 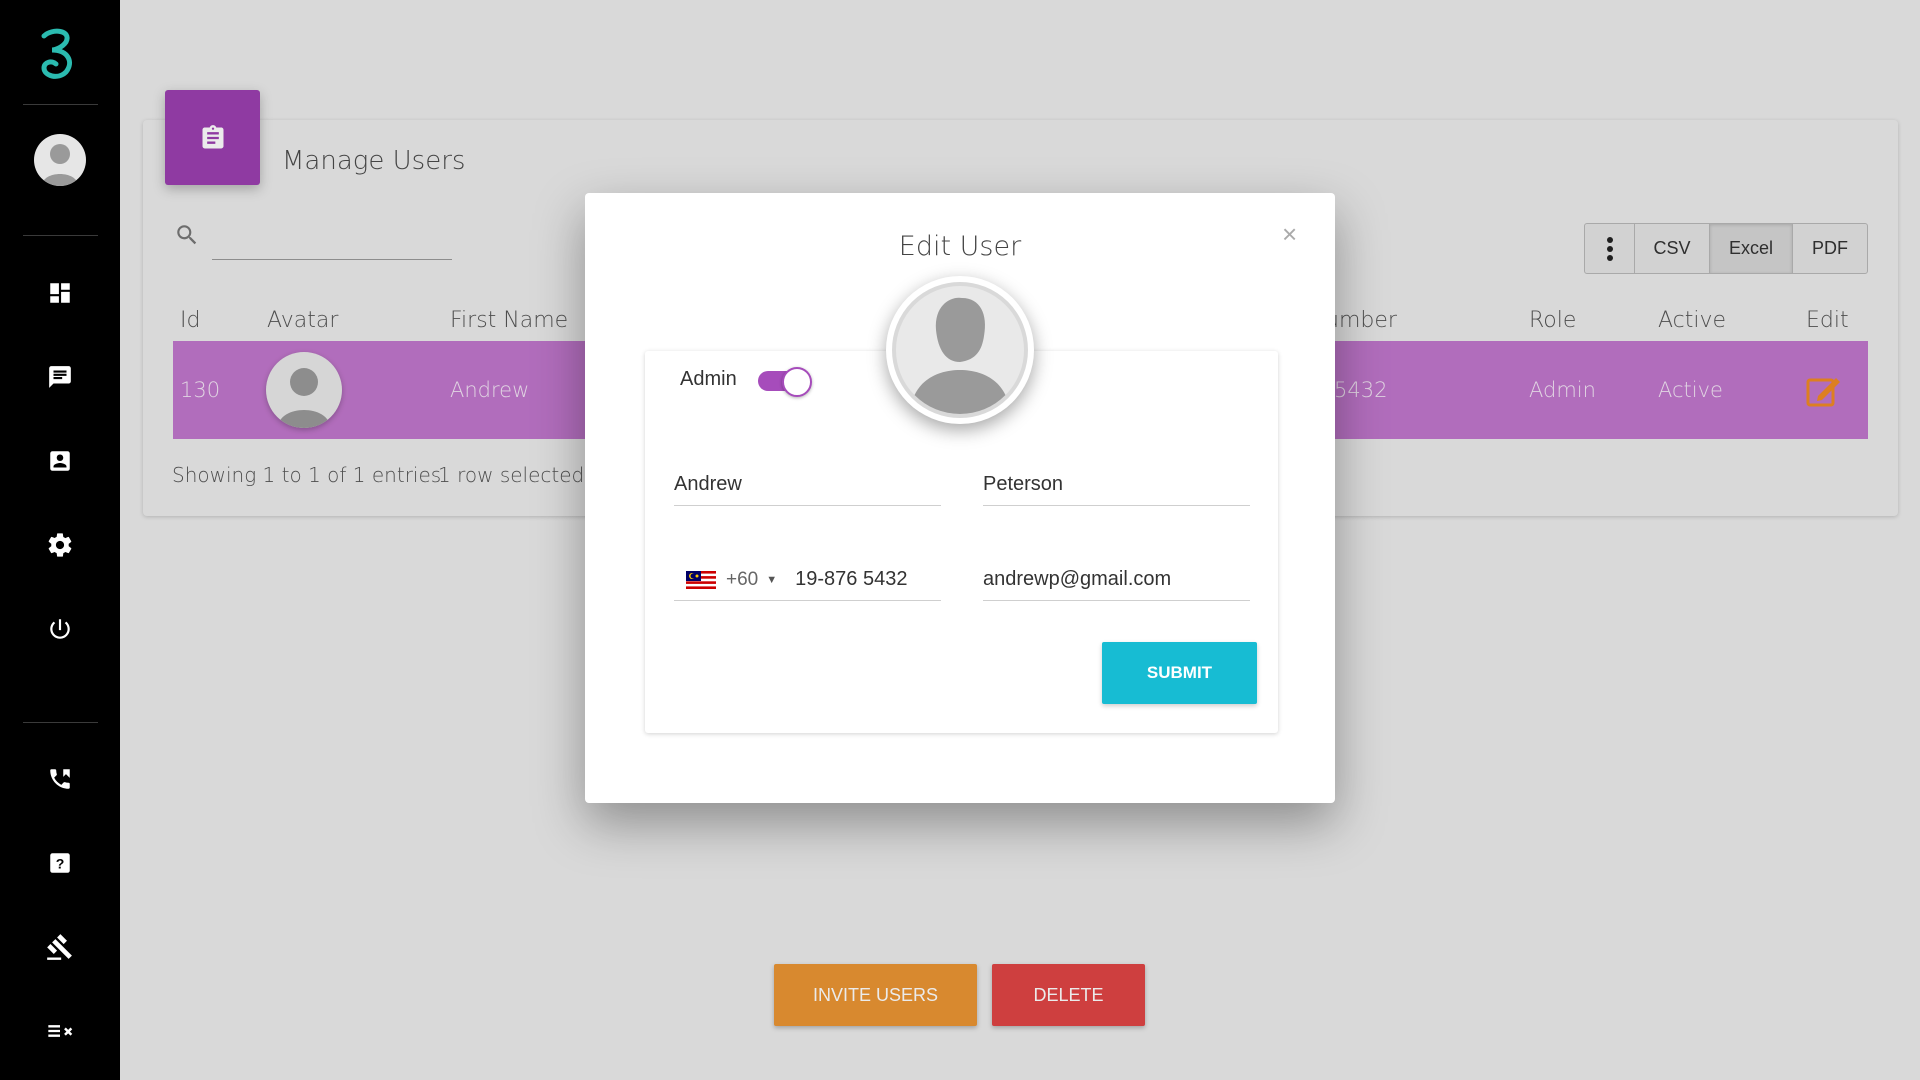 I want to click on malaysia-flag-icon, so click(x=701, y=579).